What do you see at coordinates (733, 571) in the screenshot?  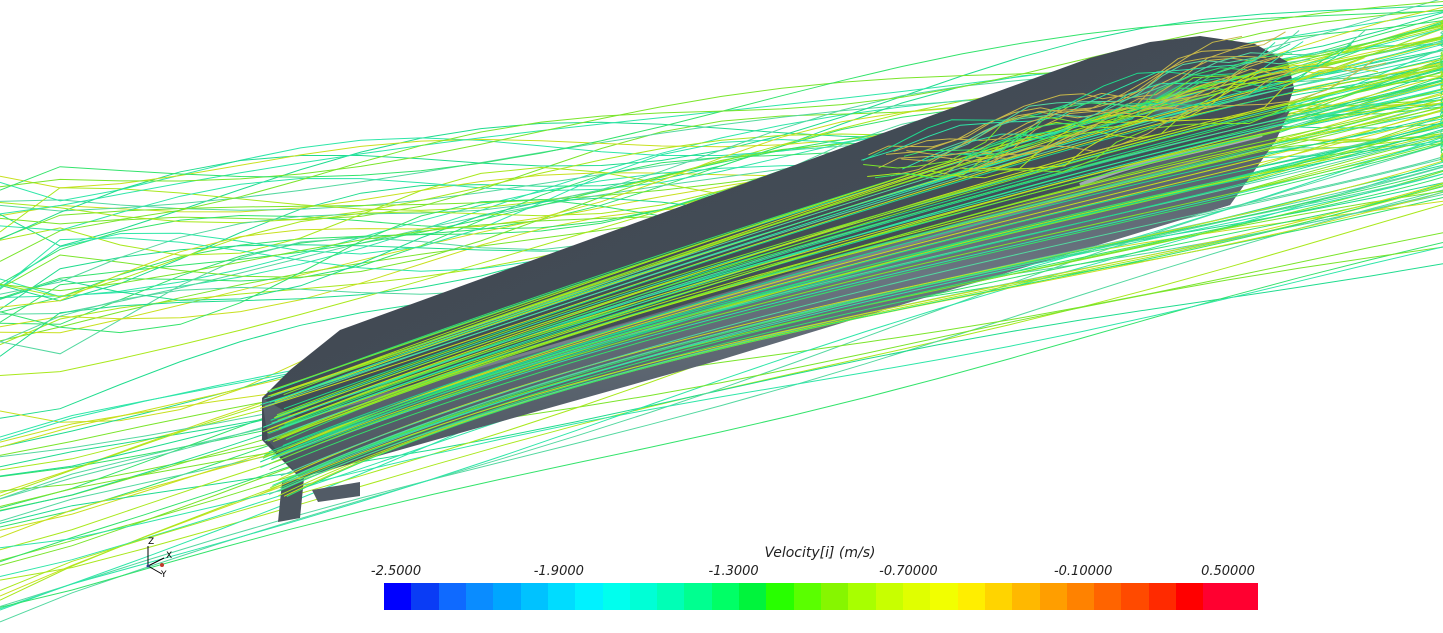 I see `colorbar-tick-label: -1.3000` at bounding box center [733, 571].